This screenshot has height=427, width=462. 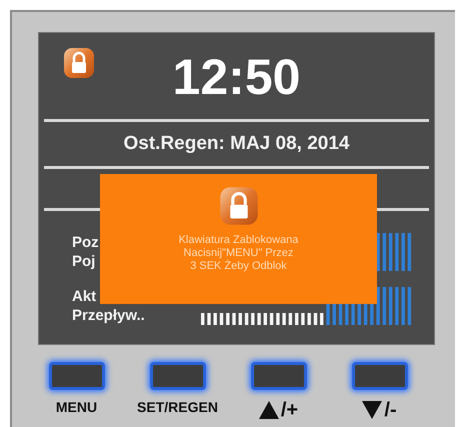 What do you see at coordinates (238, 266) in the screenshot?
I see `dialog-message-line: 3 SEK Żeby Odblok` at bounding box center [238, 266].